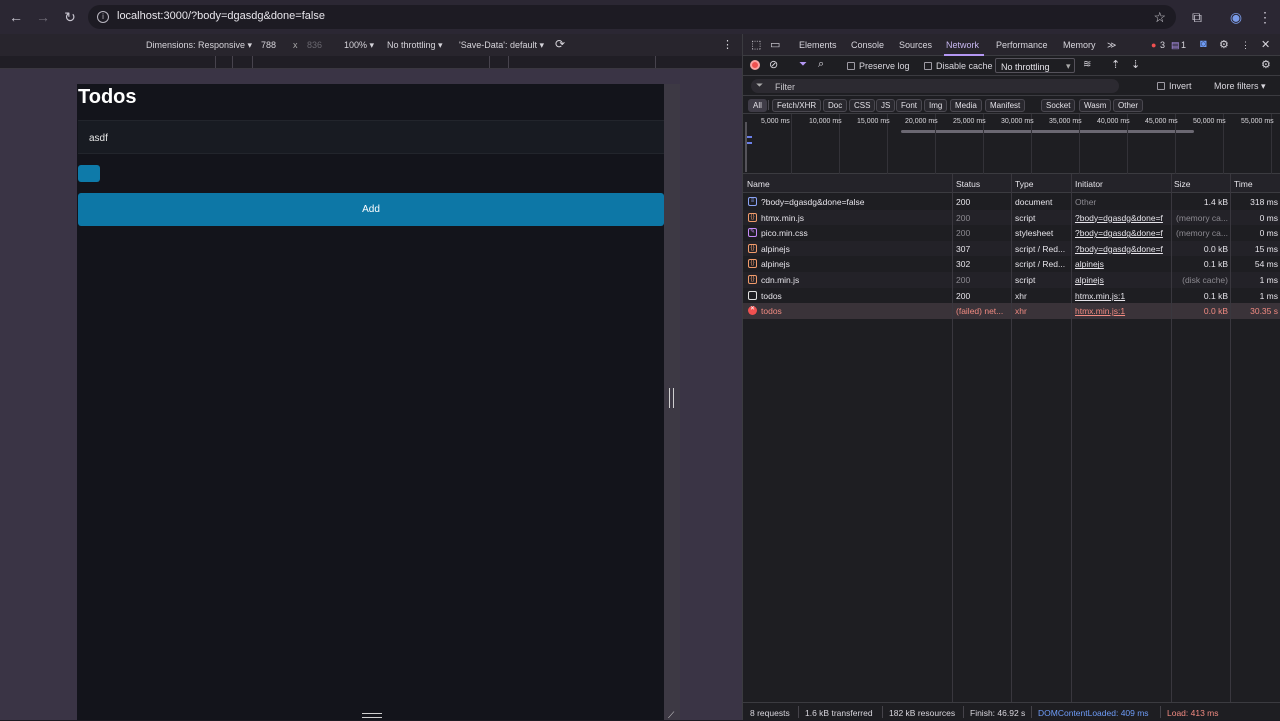 The width and height of the screenshot is (1280, 721). I want to click on resize-handle-right, so click(671, 398).